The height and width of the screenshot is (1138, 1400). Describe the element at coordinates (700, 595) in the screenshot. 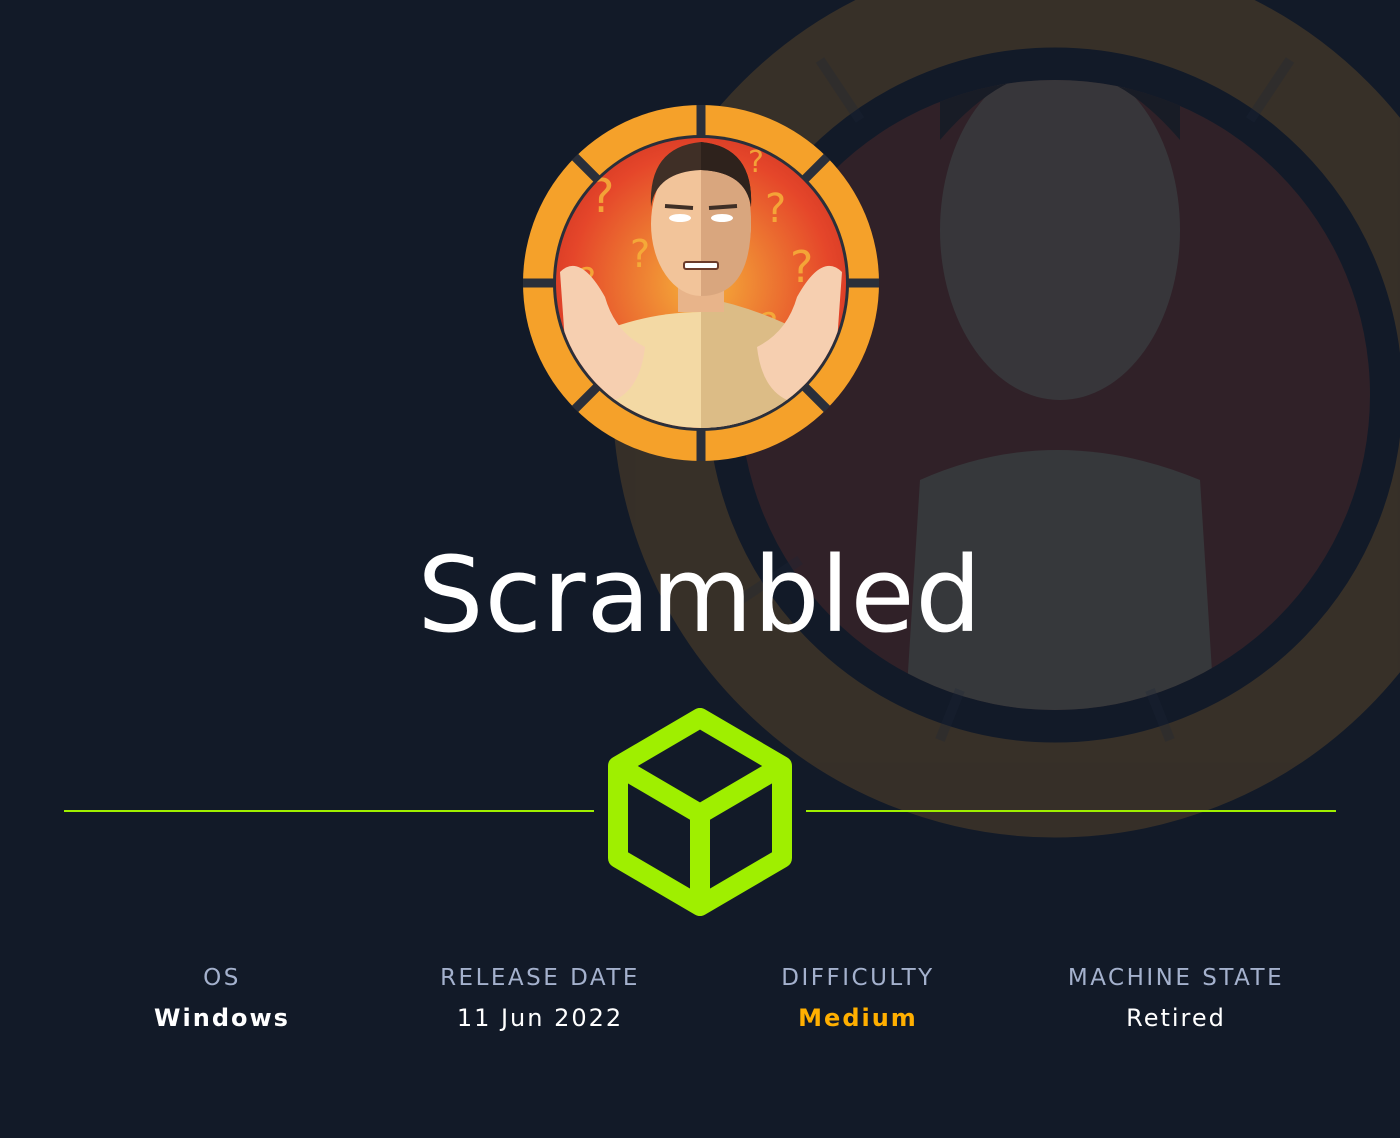

I see `machine-name: Scrambled` at that location.